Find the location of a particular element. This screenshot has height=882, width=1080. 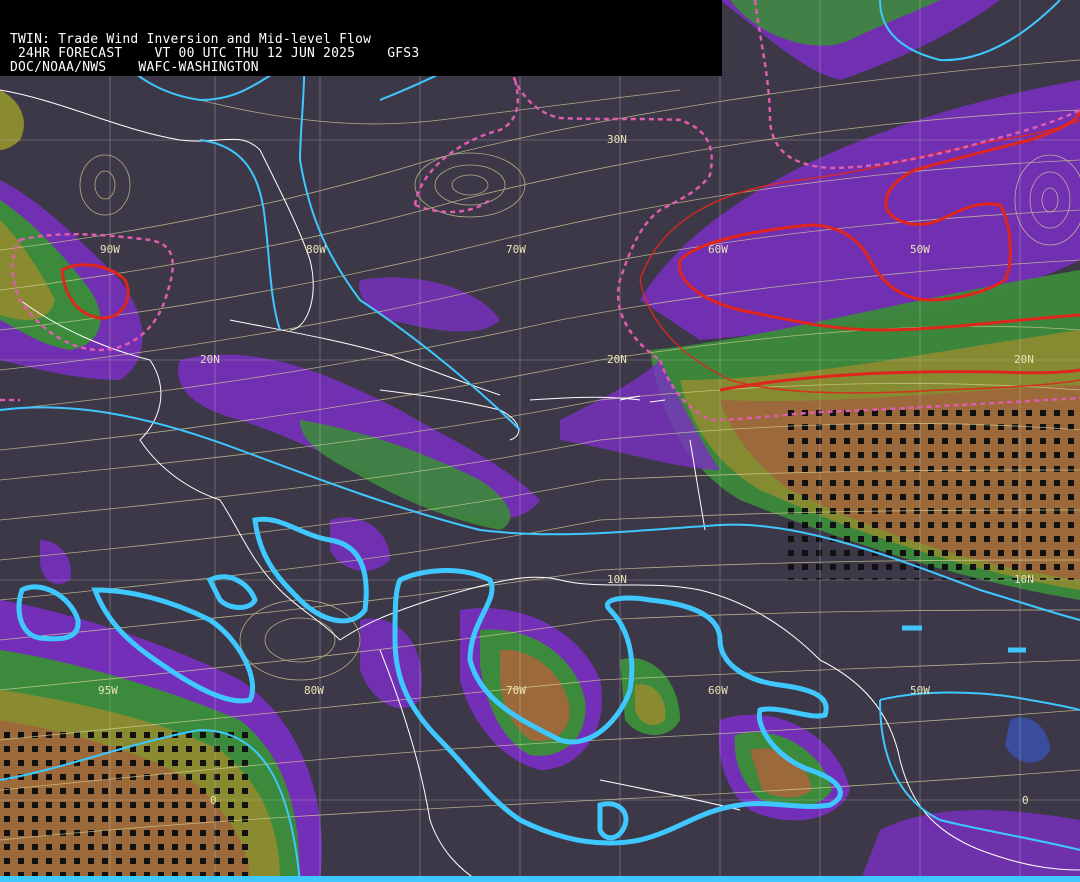

label-30n: 30N is located at coordinates (617, 139).